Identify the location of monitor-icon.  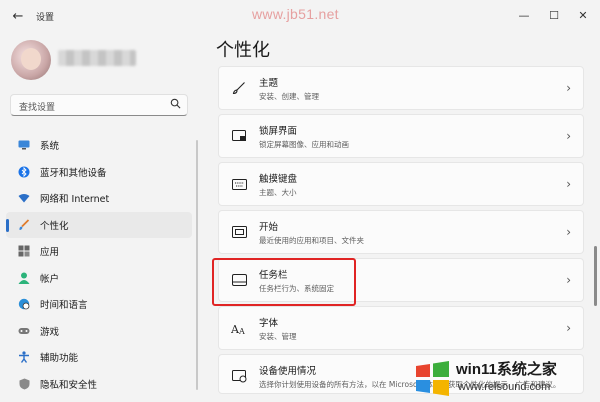
(24, 145).